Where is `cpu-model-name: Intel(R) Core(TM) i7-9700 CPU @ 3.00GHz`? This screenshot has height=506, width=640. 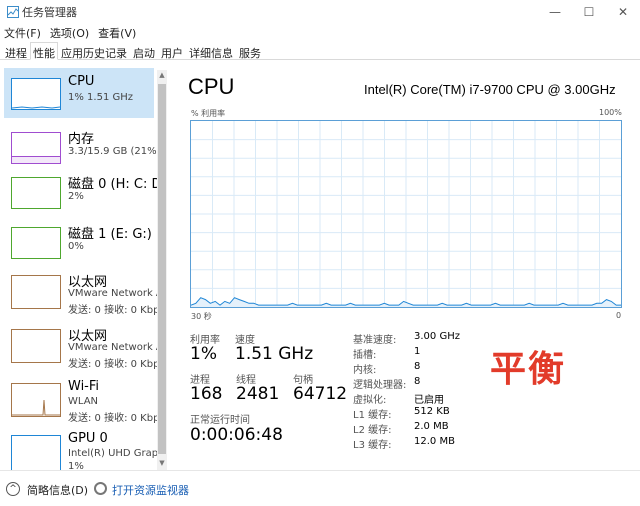 cpu-model-name: Intel(R) Core(TM) i7-9700 CPU @ 3.00GHz is located at coordinates (490, 89).